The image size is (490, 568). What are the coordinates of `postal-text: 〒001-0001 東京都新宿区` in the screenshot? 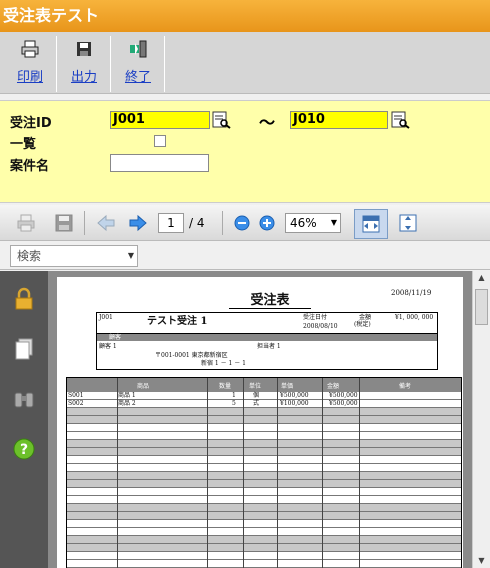 It's located at (191, 355).